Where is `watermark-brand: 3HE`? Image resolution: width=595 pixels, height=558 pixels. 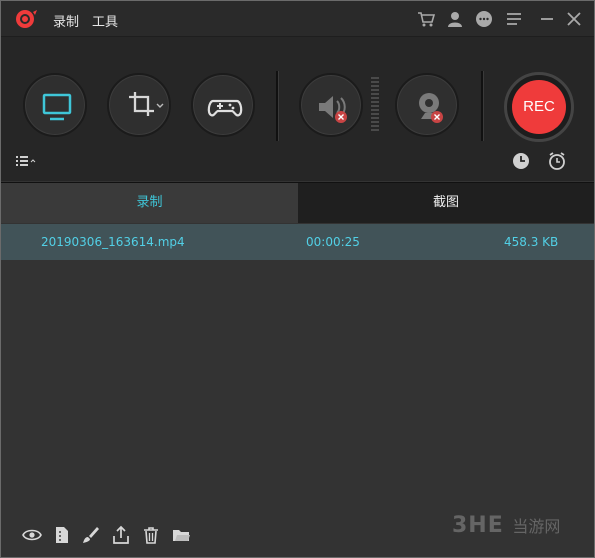
watermark-brand: 3HE is located at coordinates (478, 525).